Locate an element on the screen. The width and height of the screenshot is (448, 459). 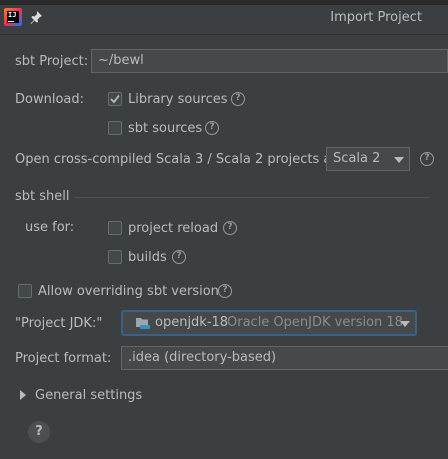
pin-icon is located at coordinates (36, 17).